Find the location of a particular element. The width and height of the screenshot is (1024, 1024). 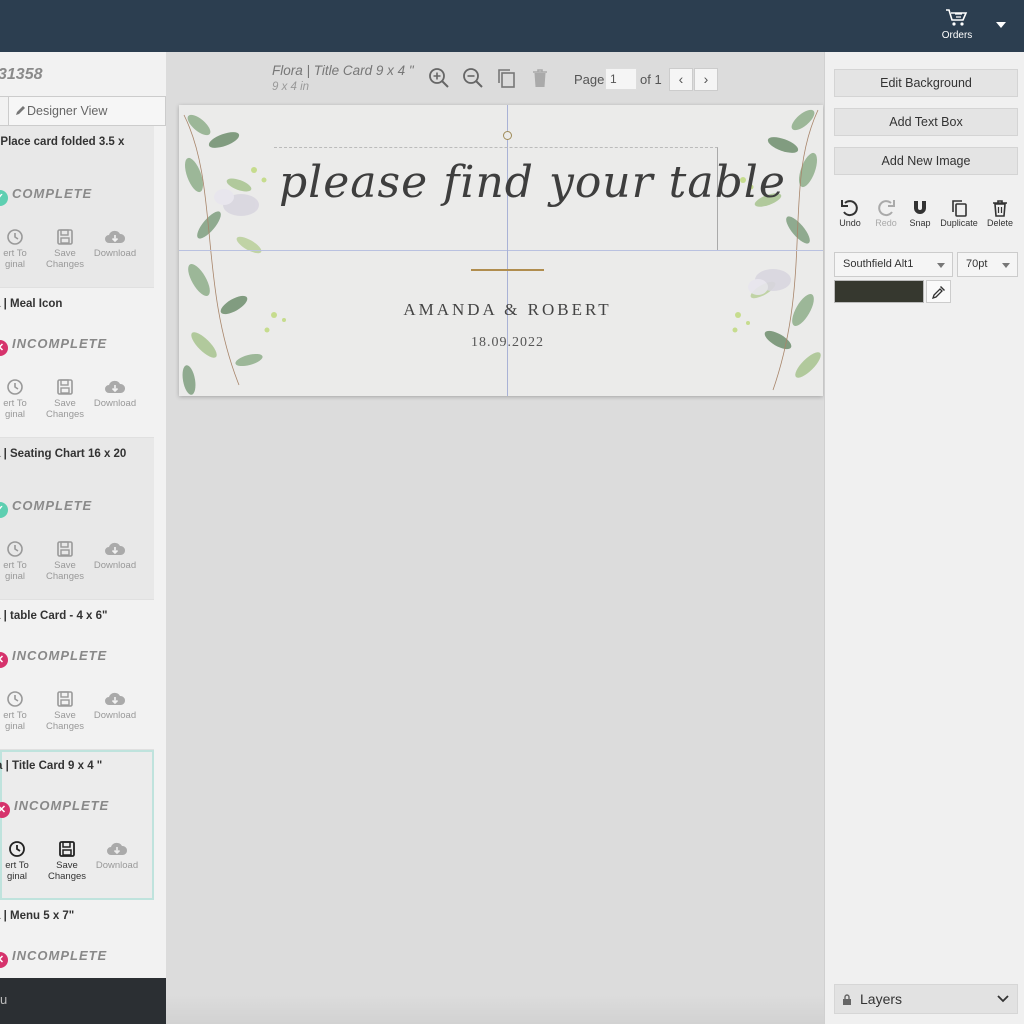

font-family-select: Southfield Alt1 is located at coordinates (893, 264).